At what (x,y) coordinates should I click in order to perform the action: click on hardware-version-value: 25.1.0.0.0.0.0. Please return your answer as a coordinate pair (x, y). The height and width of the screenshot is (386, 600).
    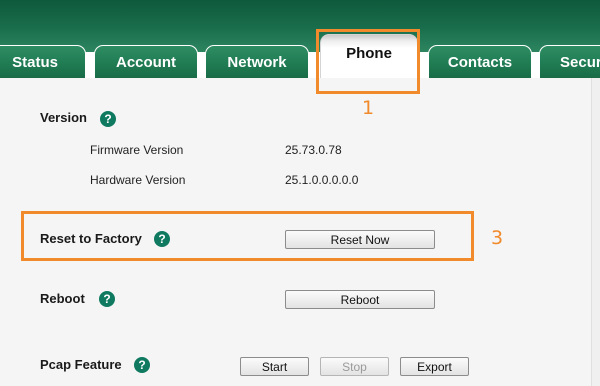
    Looking at the image, I should click on (322, 180).